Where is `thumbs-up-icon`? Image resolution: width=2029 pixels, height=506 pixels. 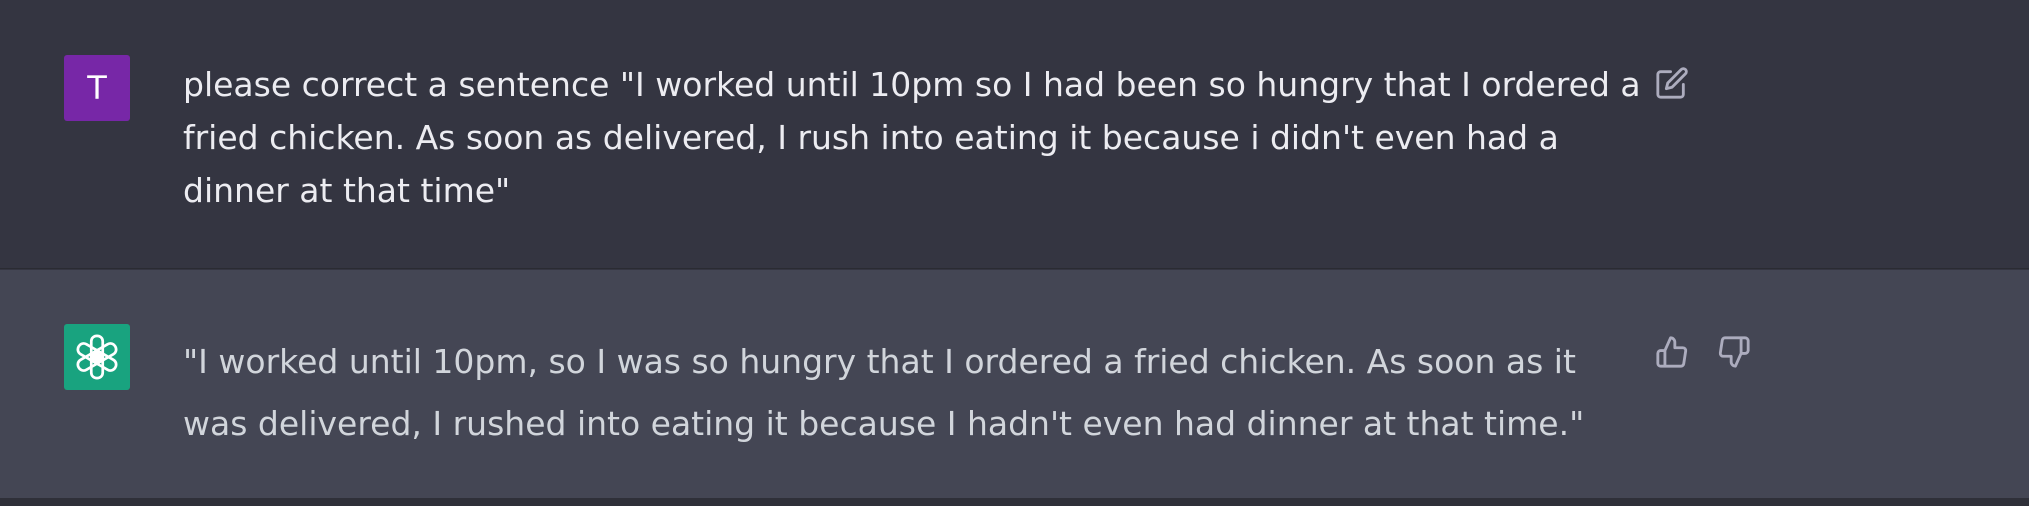 thumbs-up-icon is located at coordinates (1672, 352).